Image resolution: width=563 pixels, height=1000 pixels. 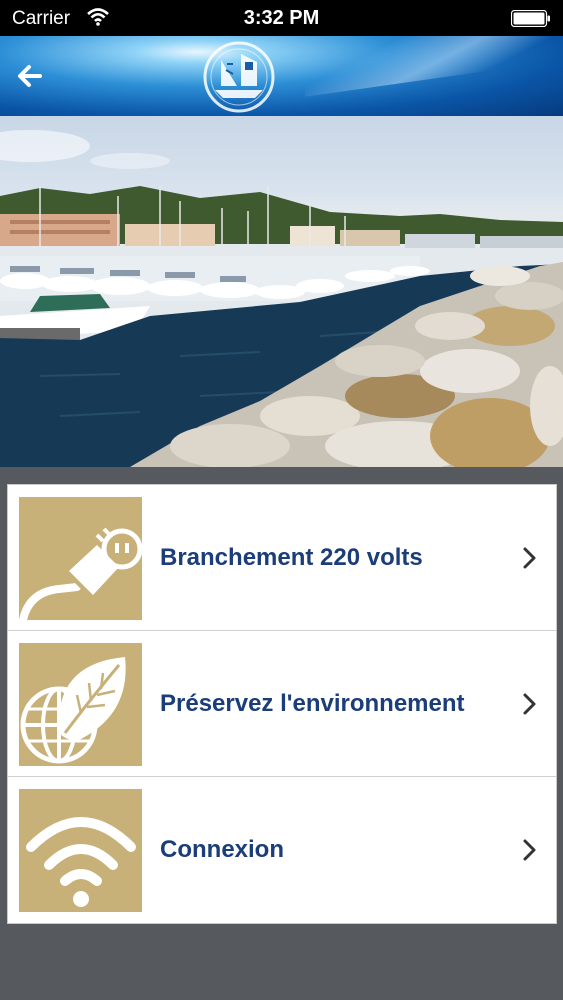 I want to click on menu-item-branchement: Branchement 220 volts, so click(x=282, y=558).